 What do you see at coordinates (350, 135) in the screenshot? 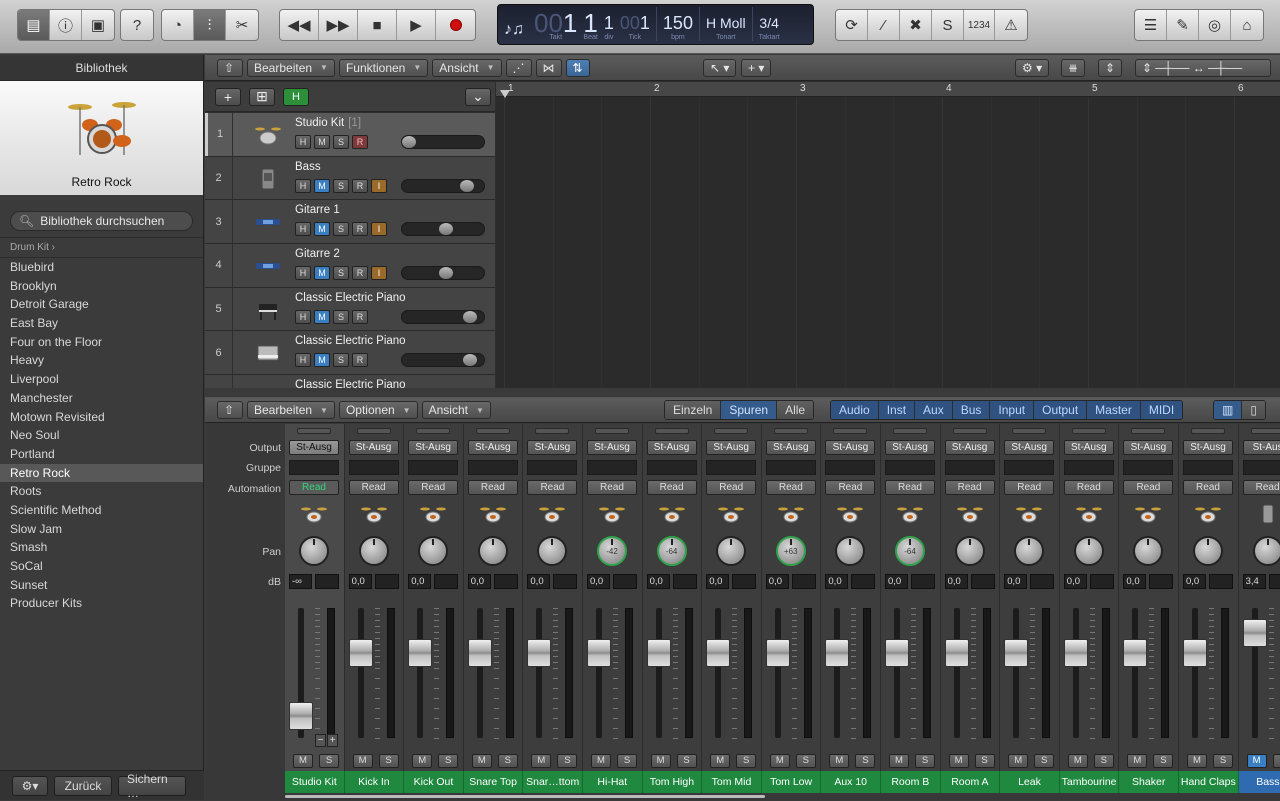
I see `track-row: 1 Studio Kit [1] H M S R` at bounding box center [350, 135].